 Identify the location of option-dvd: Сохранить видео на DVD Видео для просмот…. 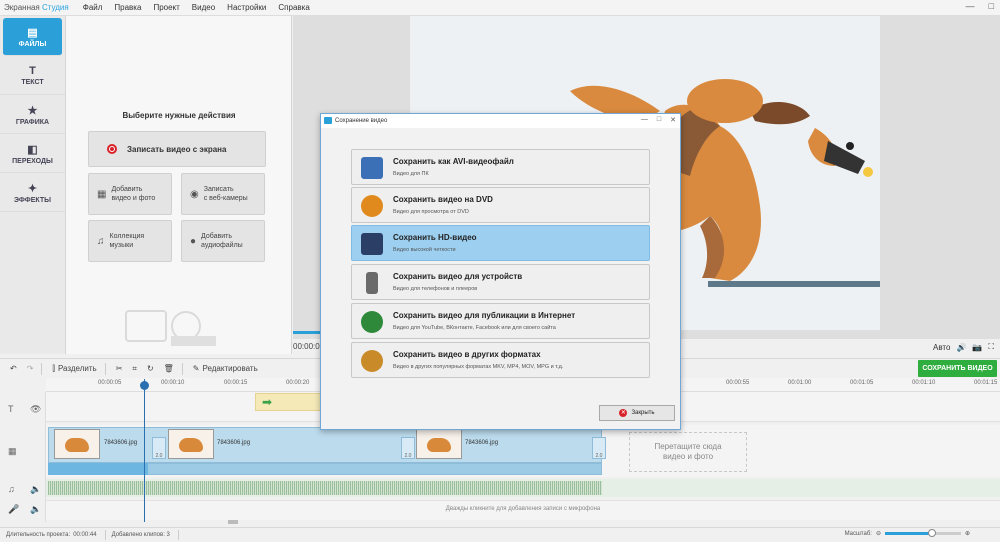
(500, 205).